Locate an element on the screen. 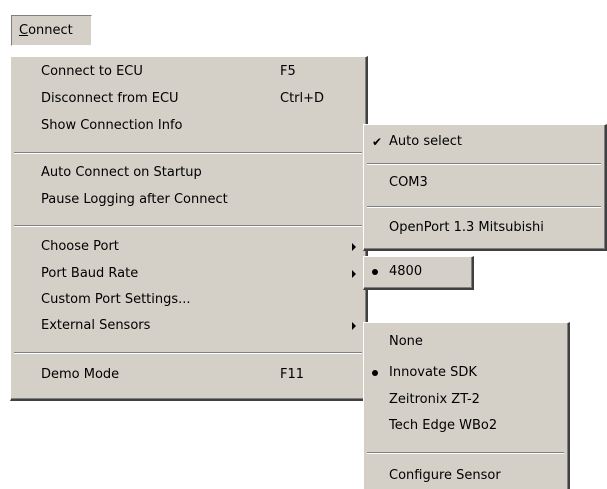 This screenshot has height=489, width=607. sensor-option-innovate-sdk: Innovate SDK is located at coordinates (466, 373).